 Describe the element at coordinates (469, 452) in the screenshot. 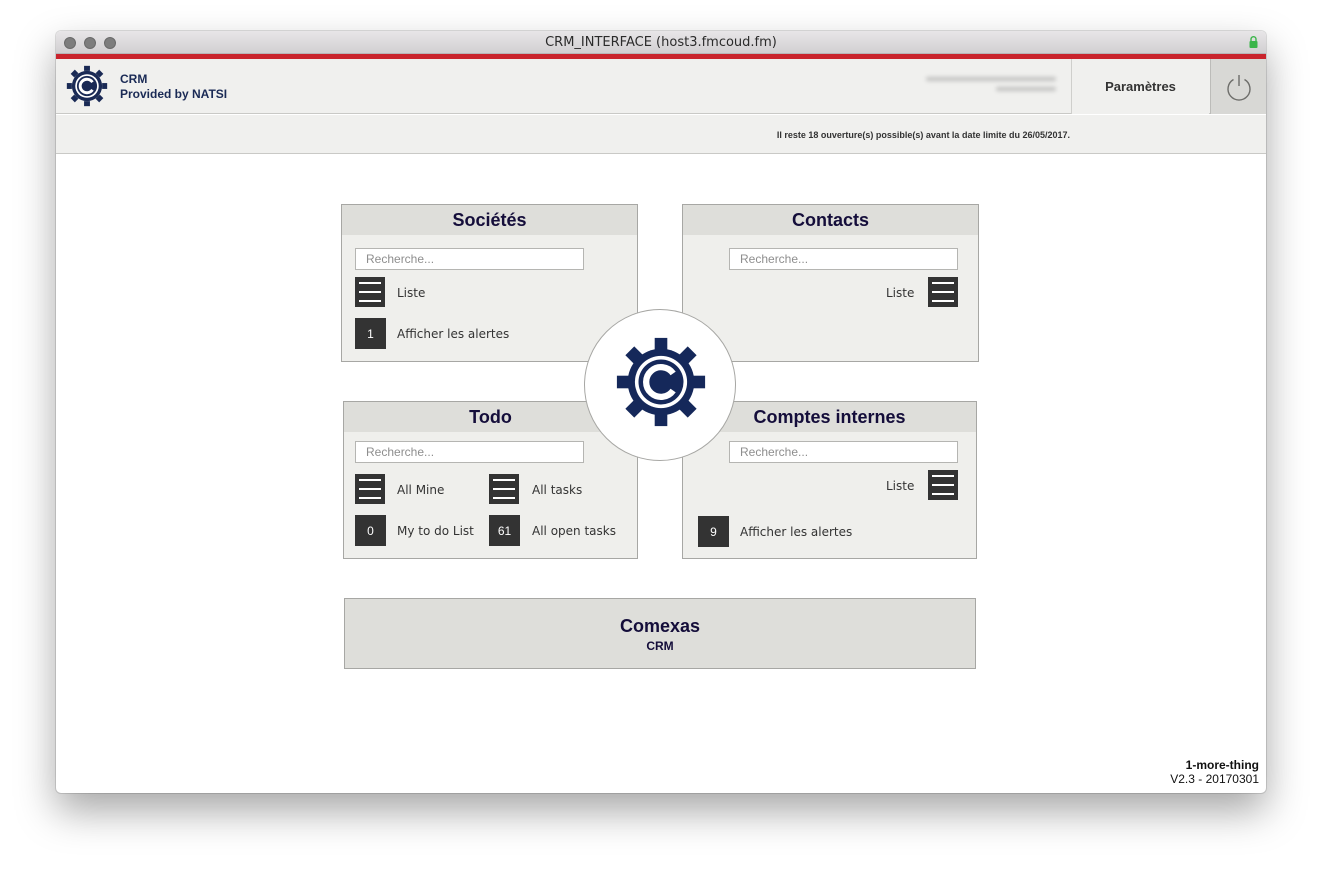

I see `todo-search-input` at that location.